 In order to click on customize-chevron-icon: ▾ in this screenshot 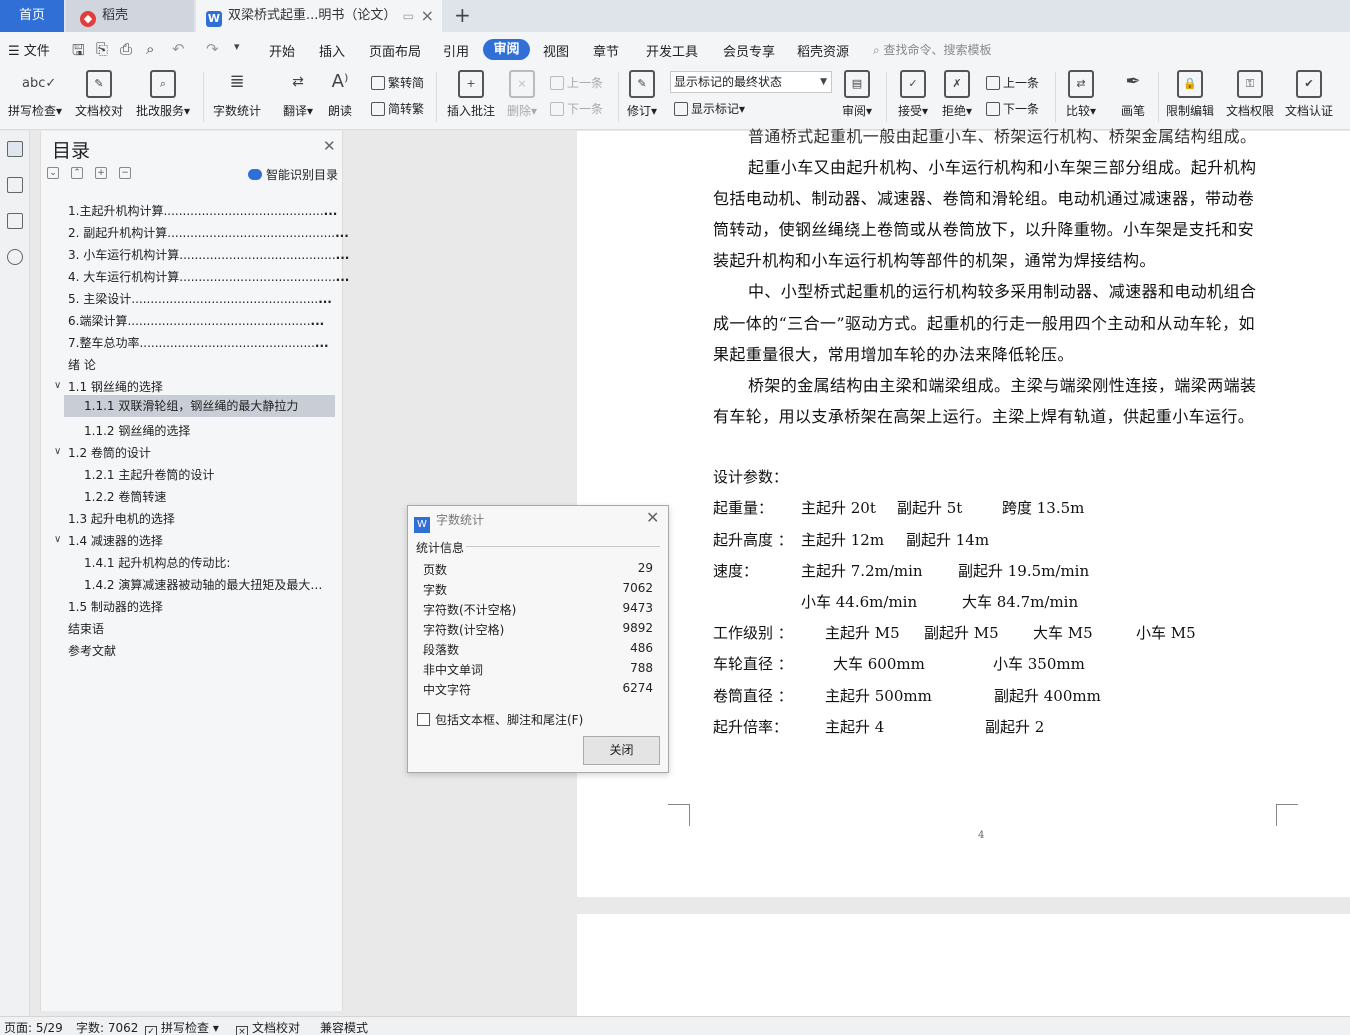, I will do `click(237, 46)`.